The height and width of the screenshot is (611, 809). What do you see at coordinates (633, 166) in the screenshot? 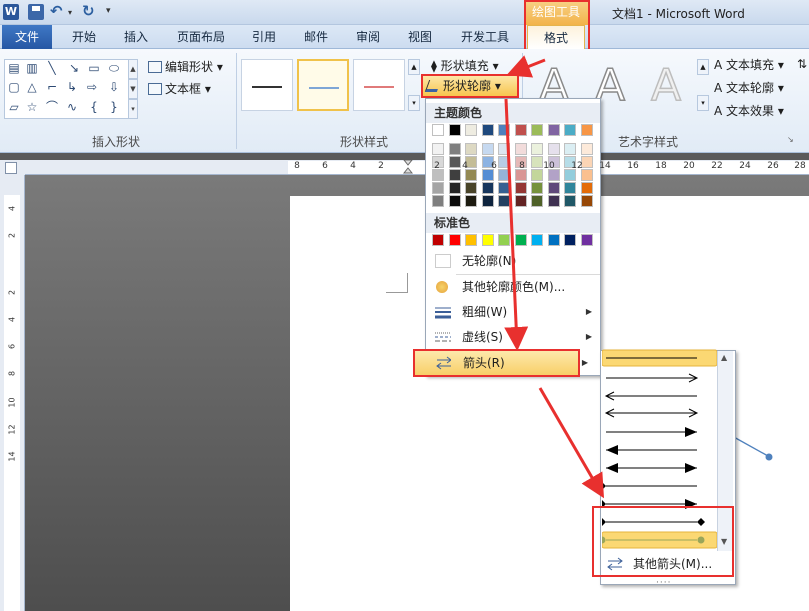
I see `ruler-tick-label: 16` at bounding box center [633, 166].